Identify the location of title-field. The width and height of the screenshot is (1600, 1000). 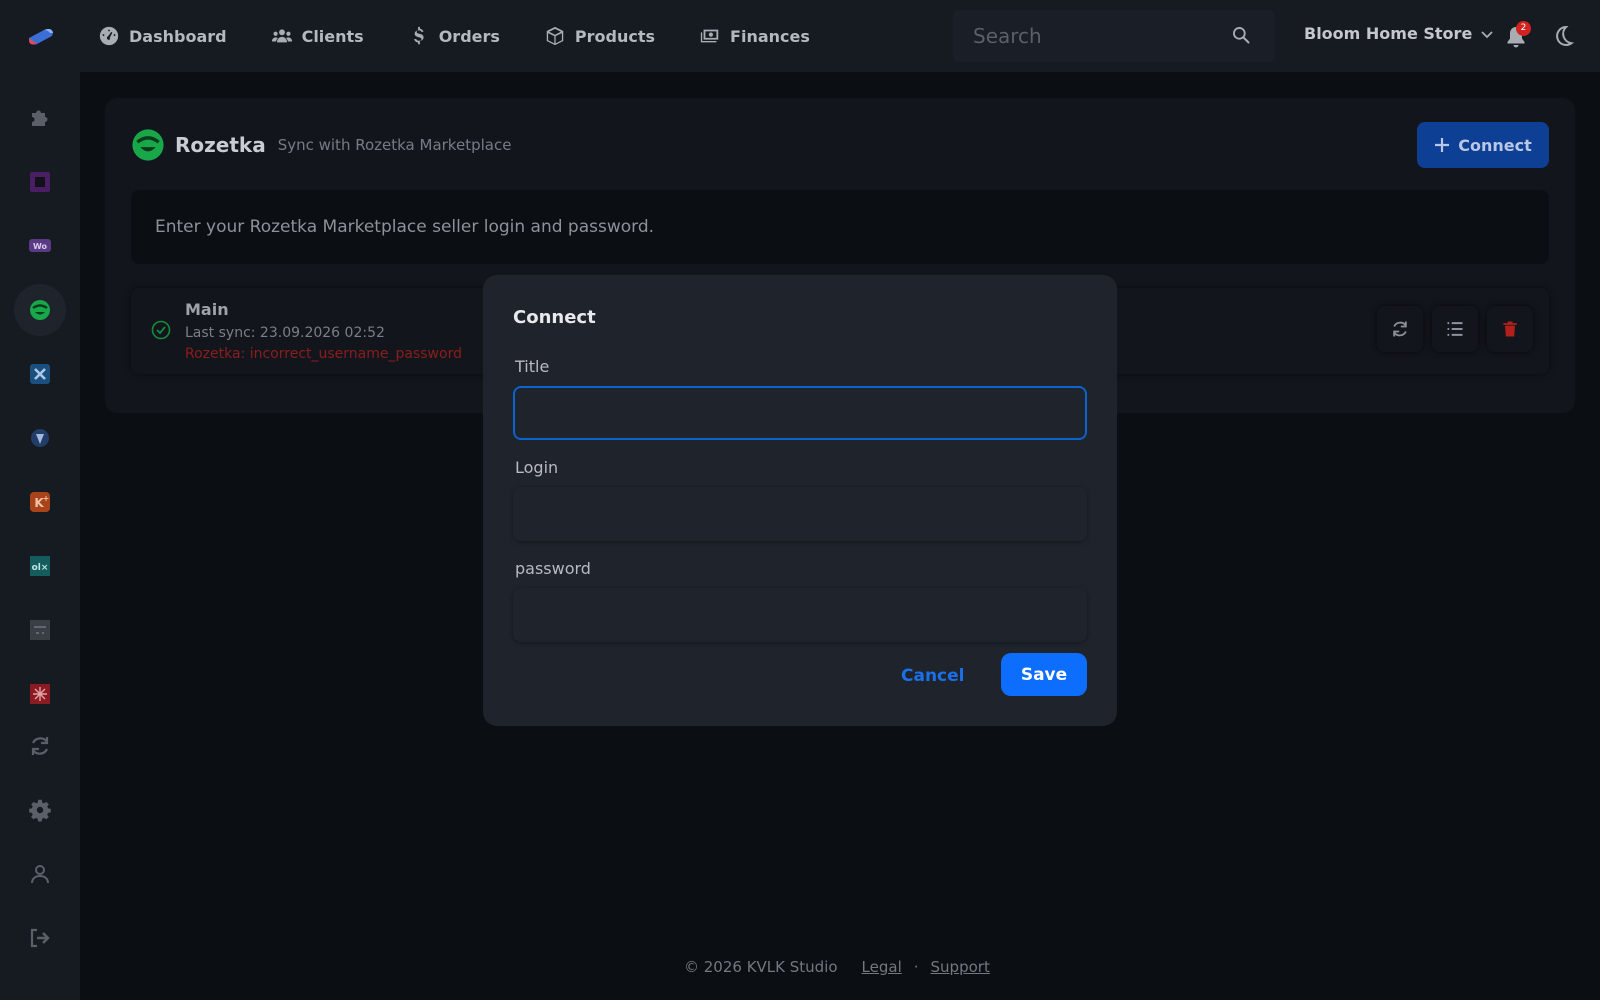
(800, 413).